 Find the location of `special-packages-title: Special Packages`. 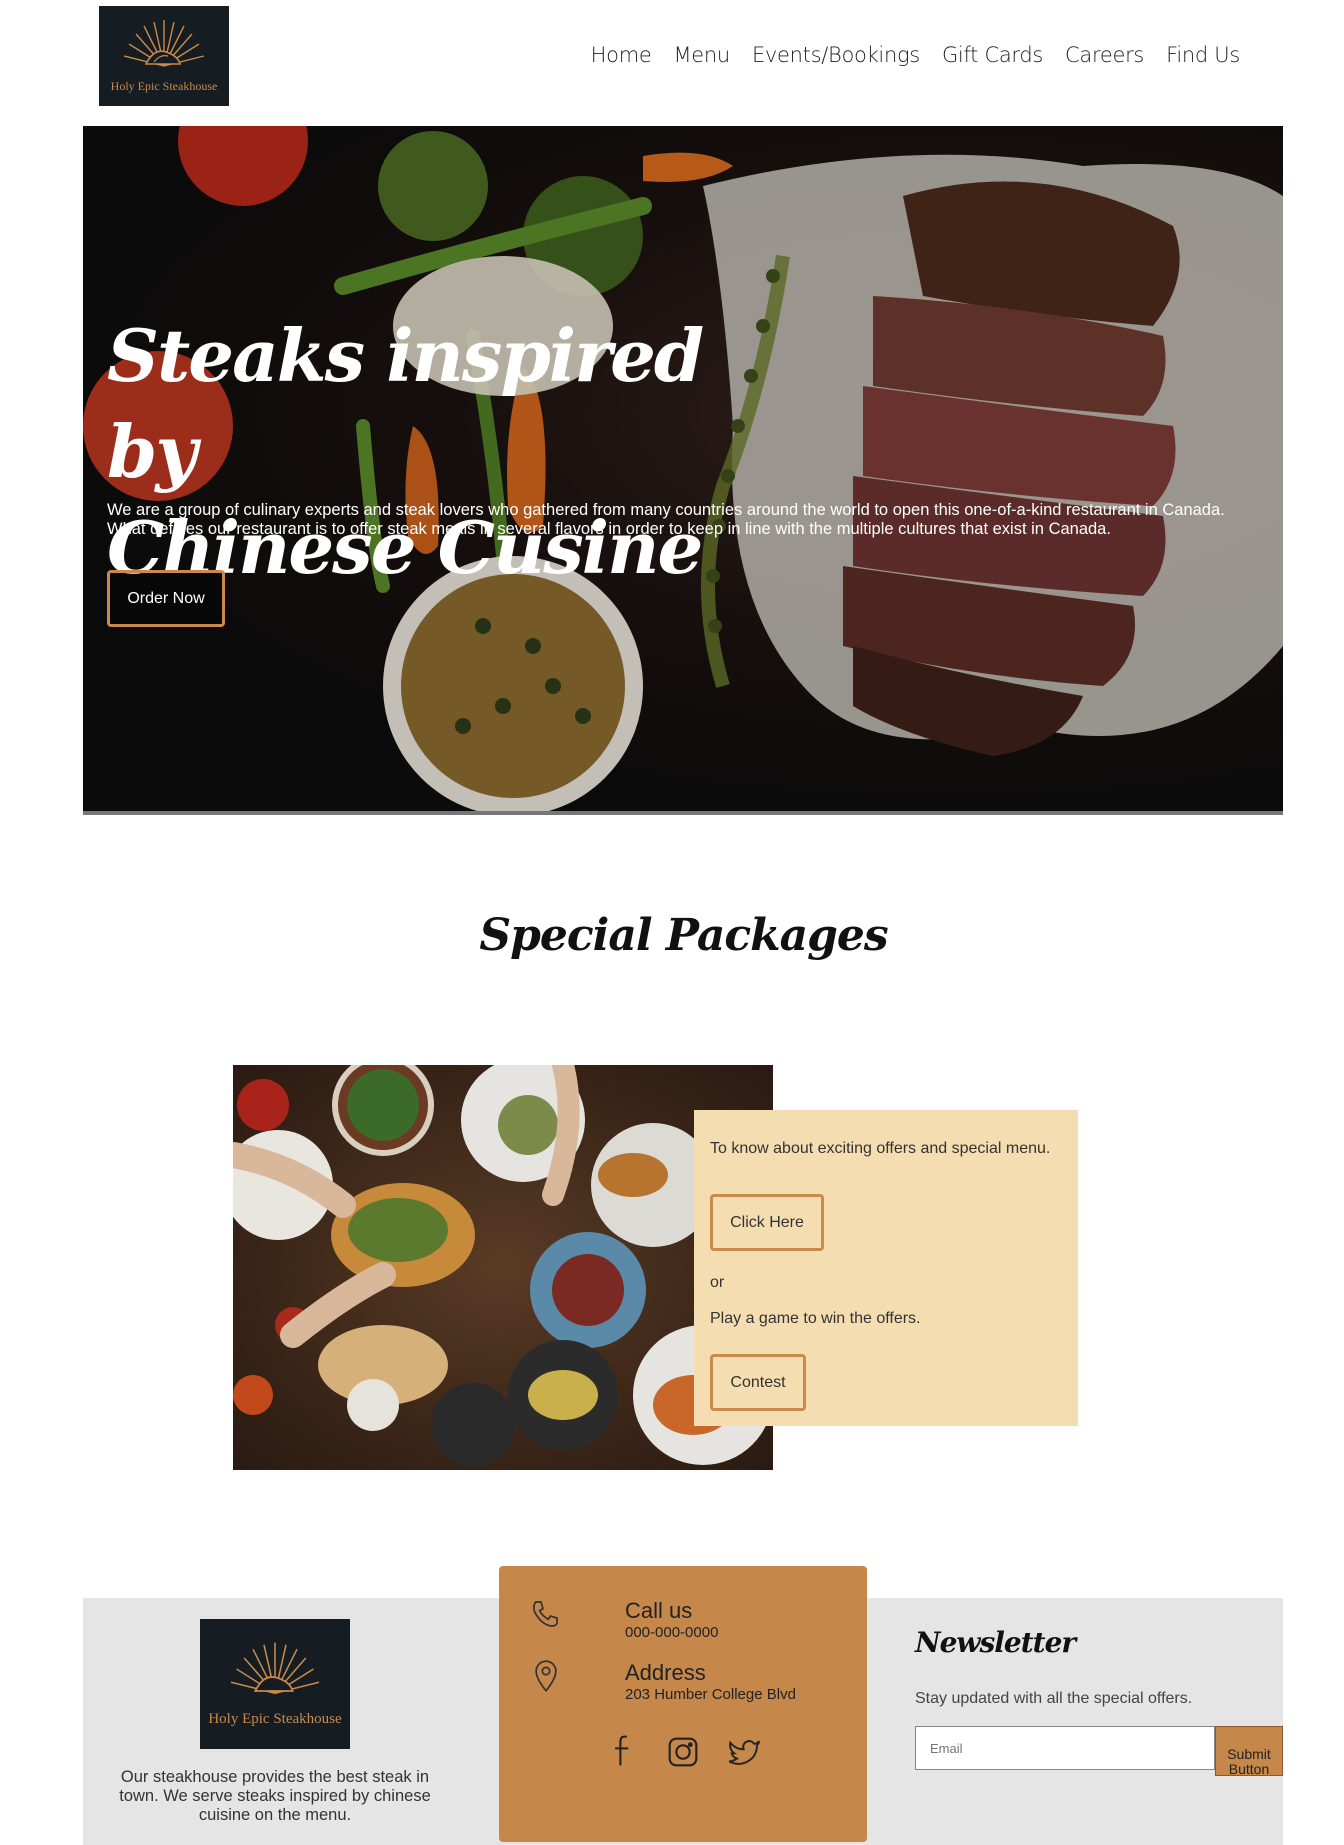

special-packages-title: Special Packages is located at coordinates (683, 935).